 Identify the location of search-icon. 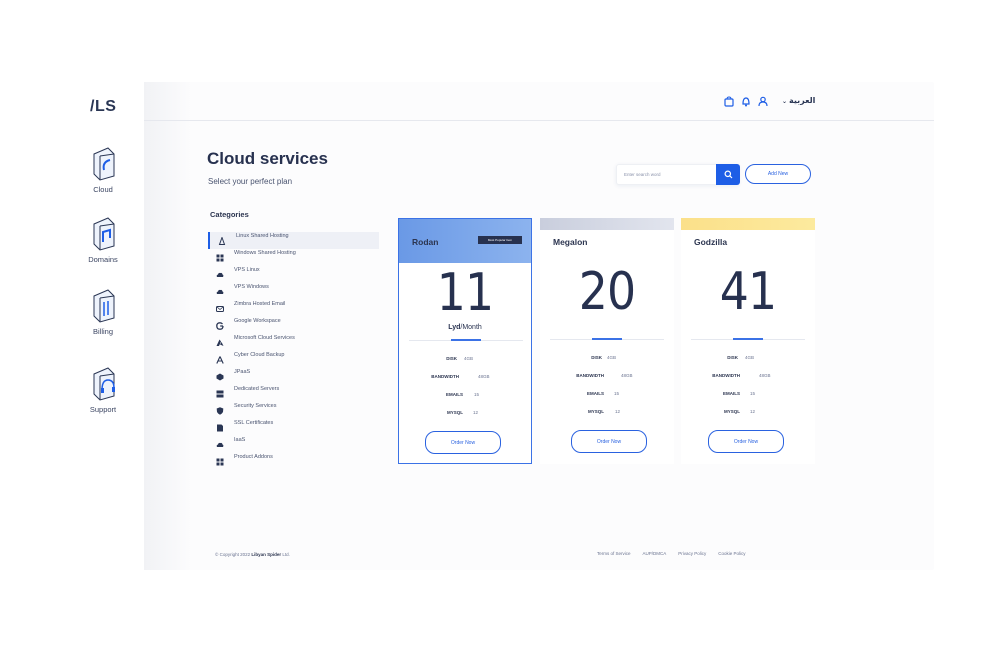
(727, 174).